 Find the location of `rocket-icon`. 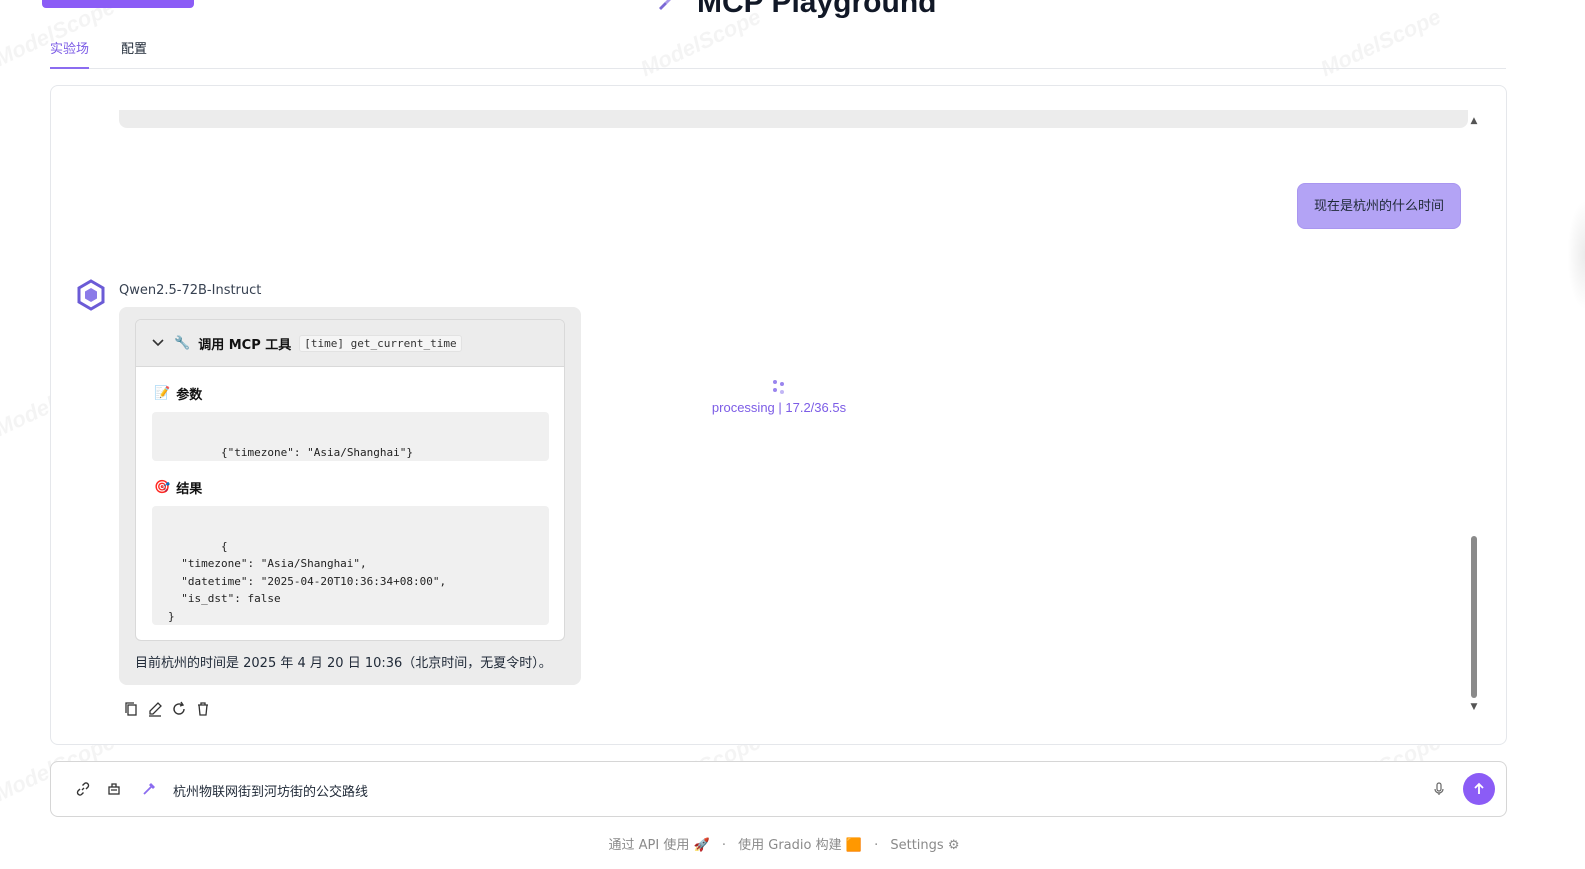

rocket-icon is located at coordinates (669, 10).